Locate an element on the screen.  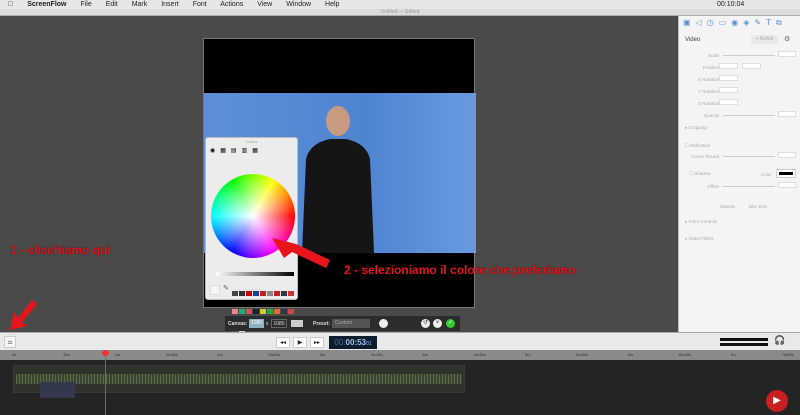
cancel-icon: × is located at coordinates (437, 323).